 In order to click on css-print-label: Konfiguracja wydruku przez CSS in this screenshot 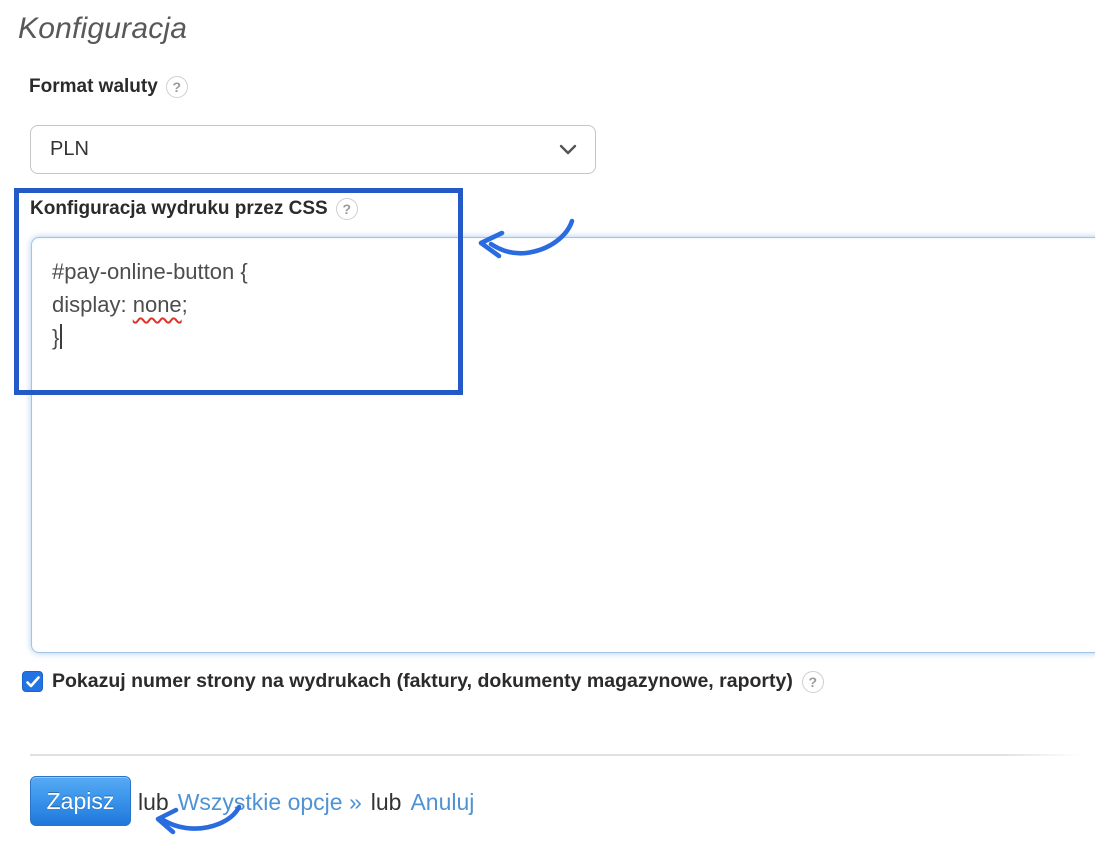, I will do `click(179, 208)`.